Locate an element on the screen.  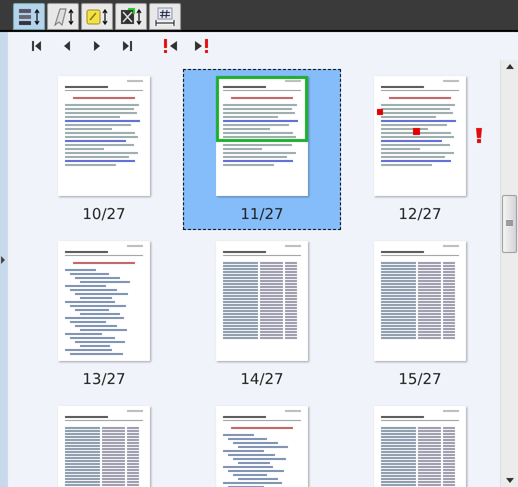
error-icon is located at coordinates (131, 16).